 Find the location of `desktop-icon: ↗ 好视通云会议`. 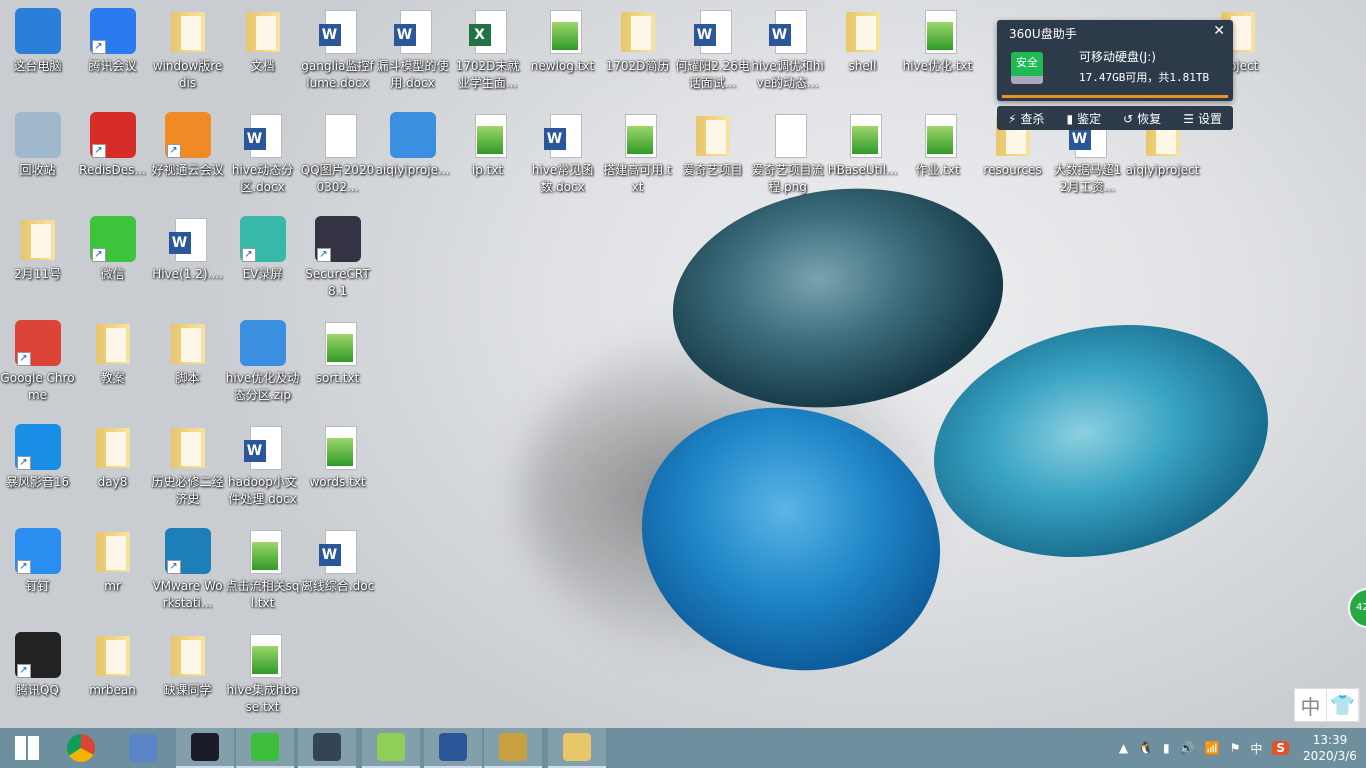

desktop-icon: ↗ 好视通云会议 is located at coordinates (187, 145).